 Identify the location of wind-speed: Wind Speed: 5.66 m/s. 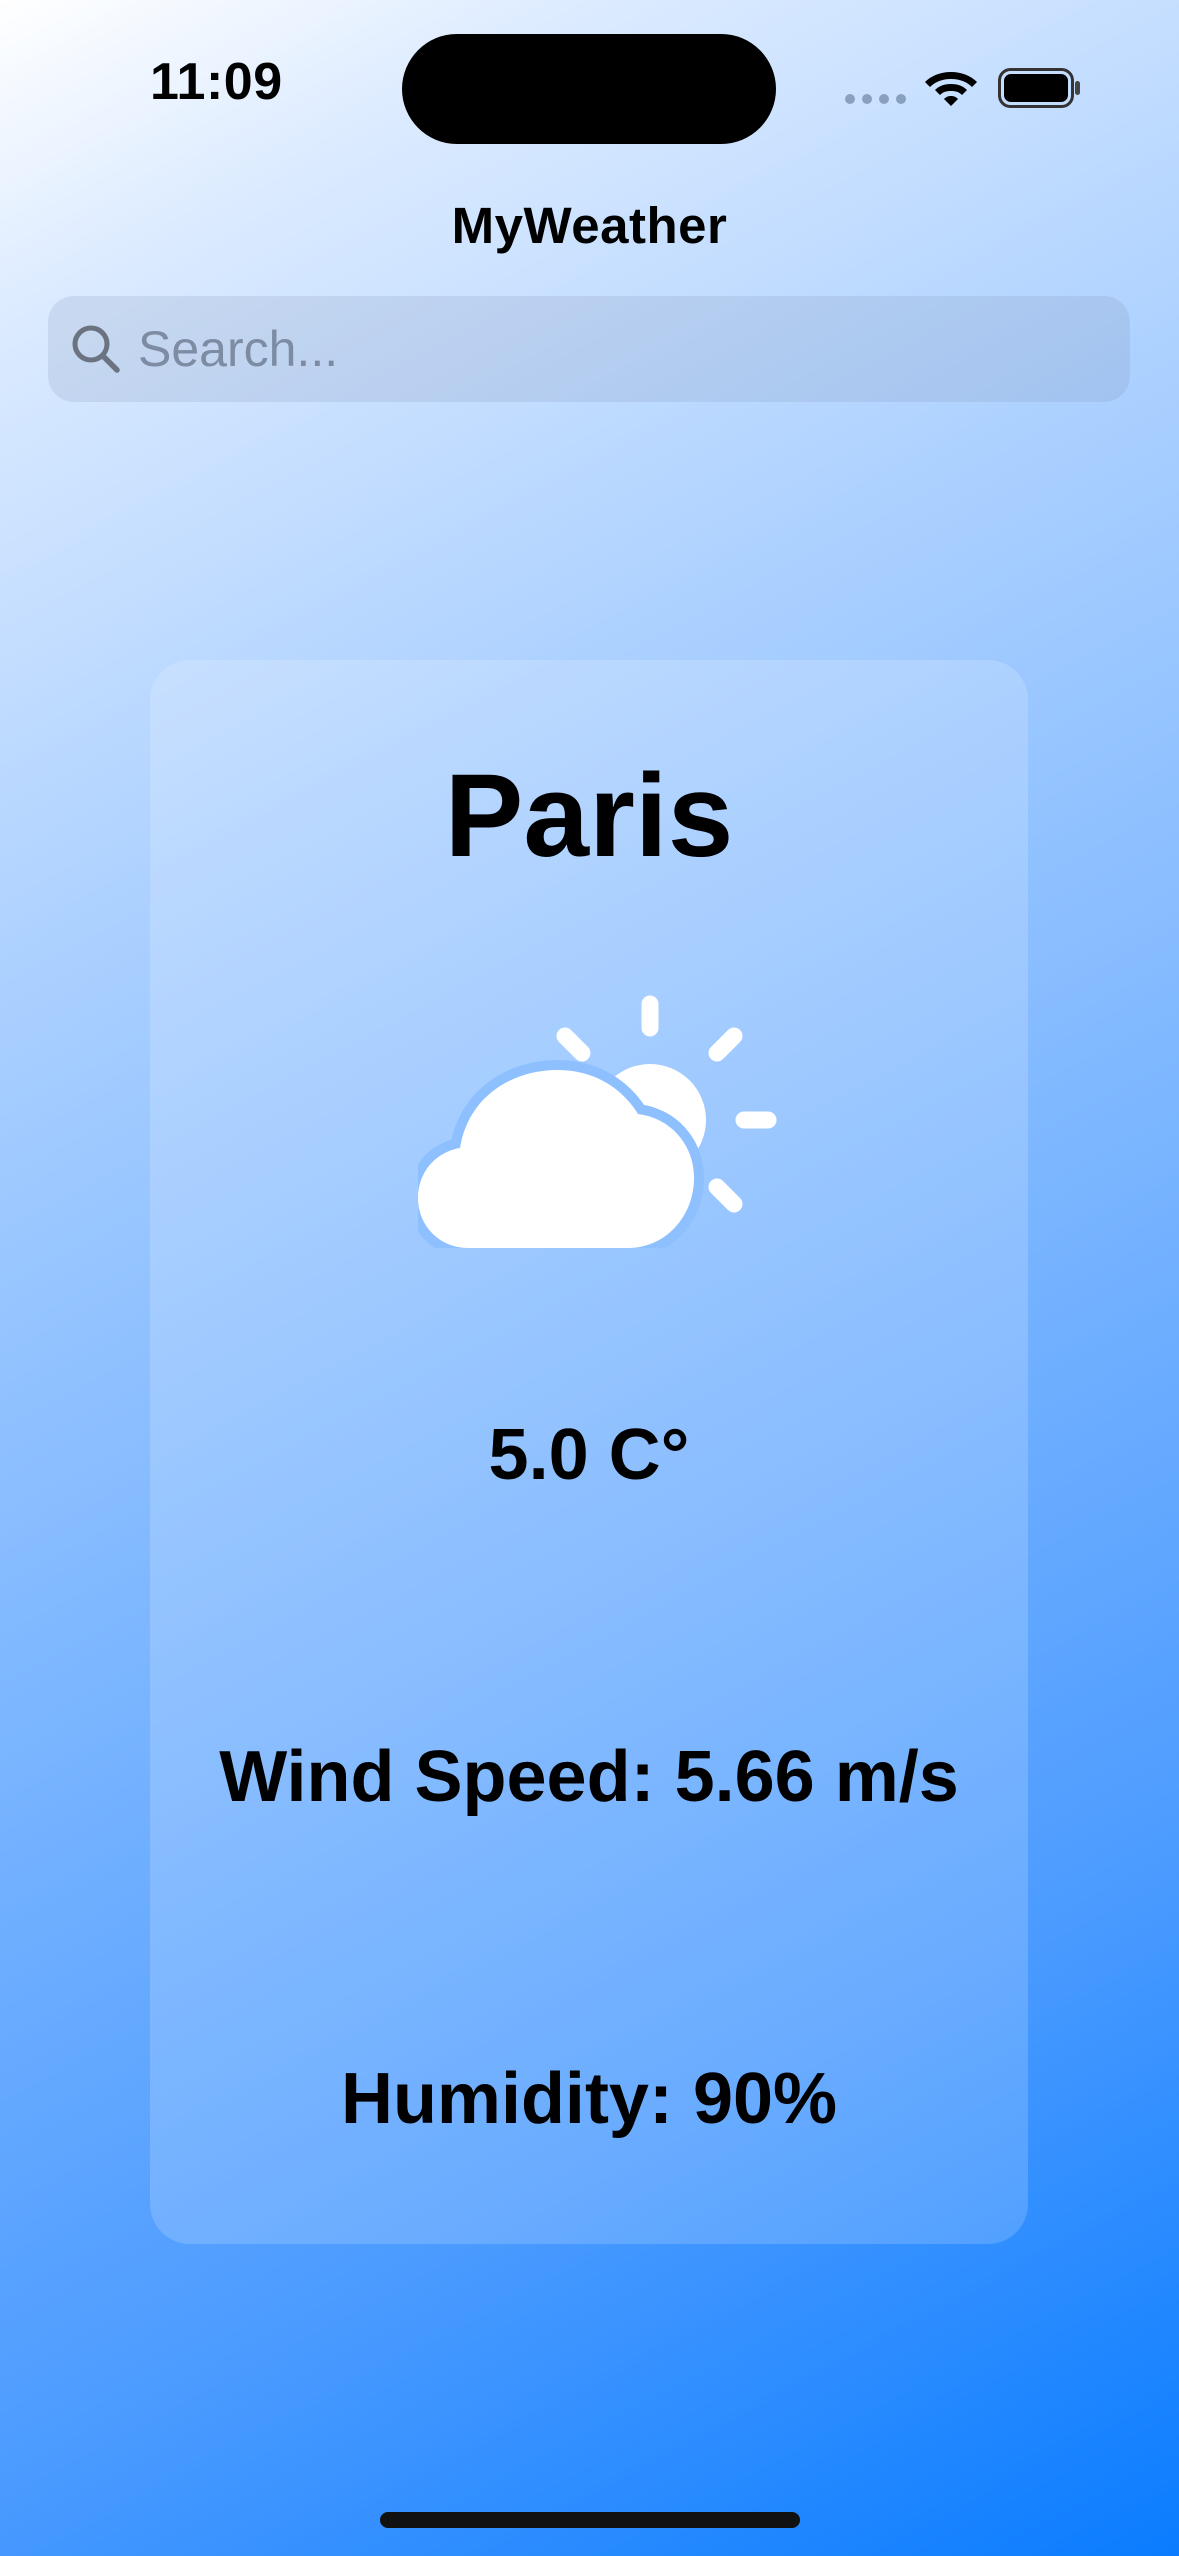
(589, 1777).